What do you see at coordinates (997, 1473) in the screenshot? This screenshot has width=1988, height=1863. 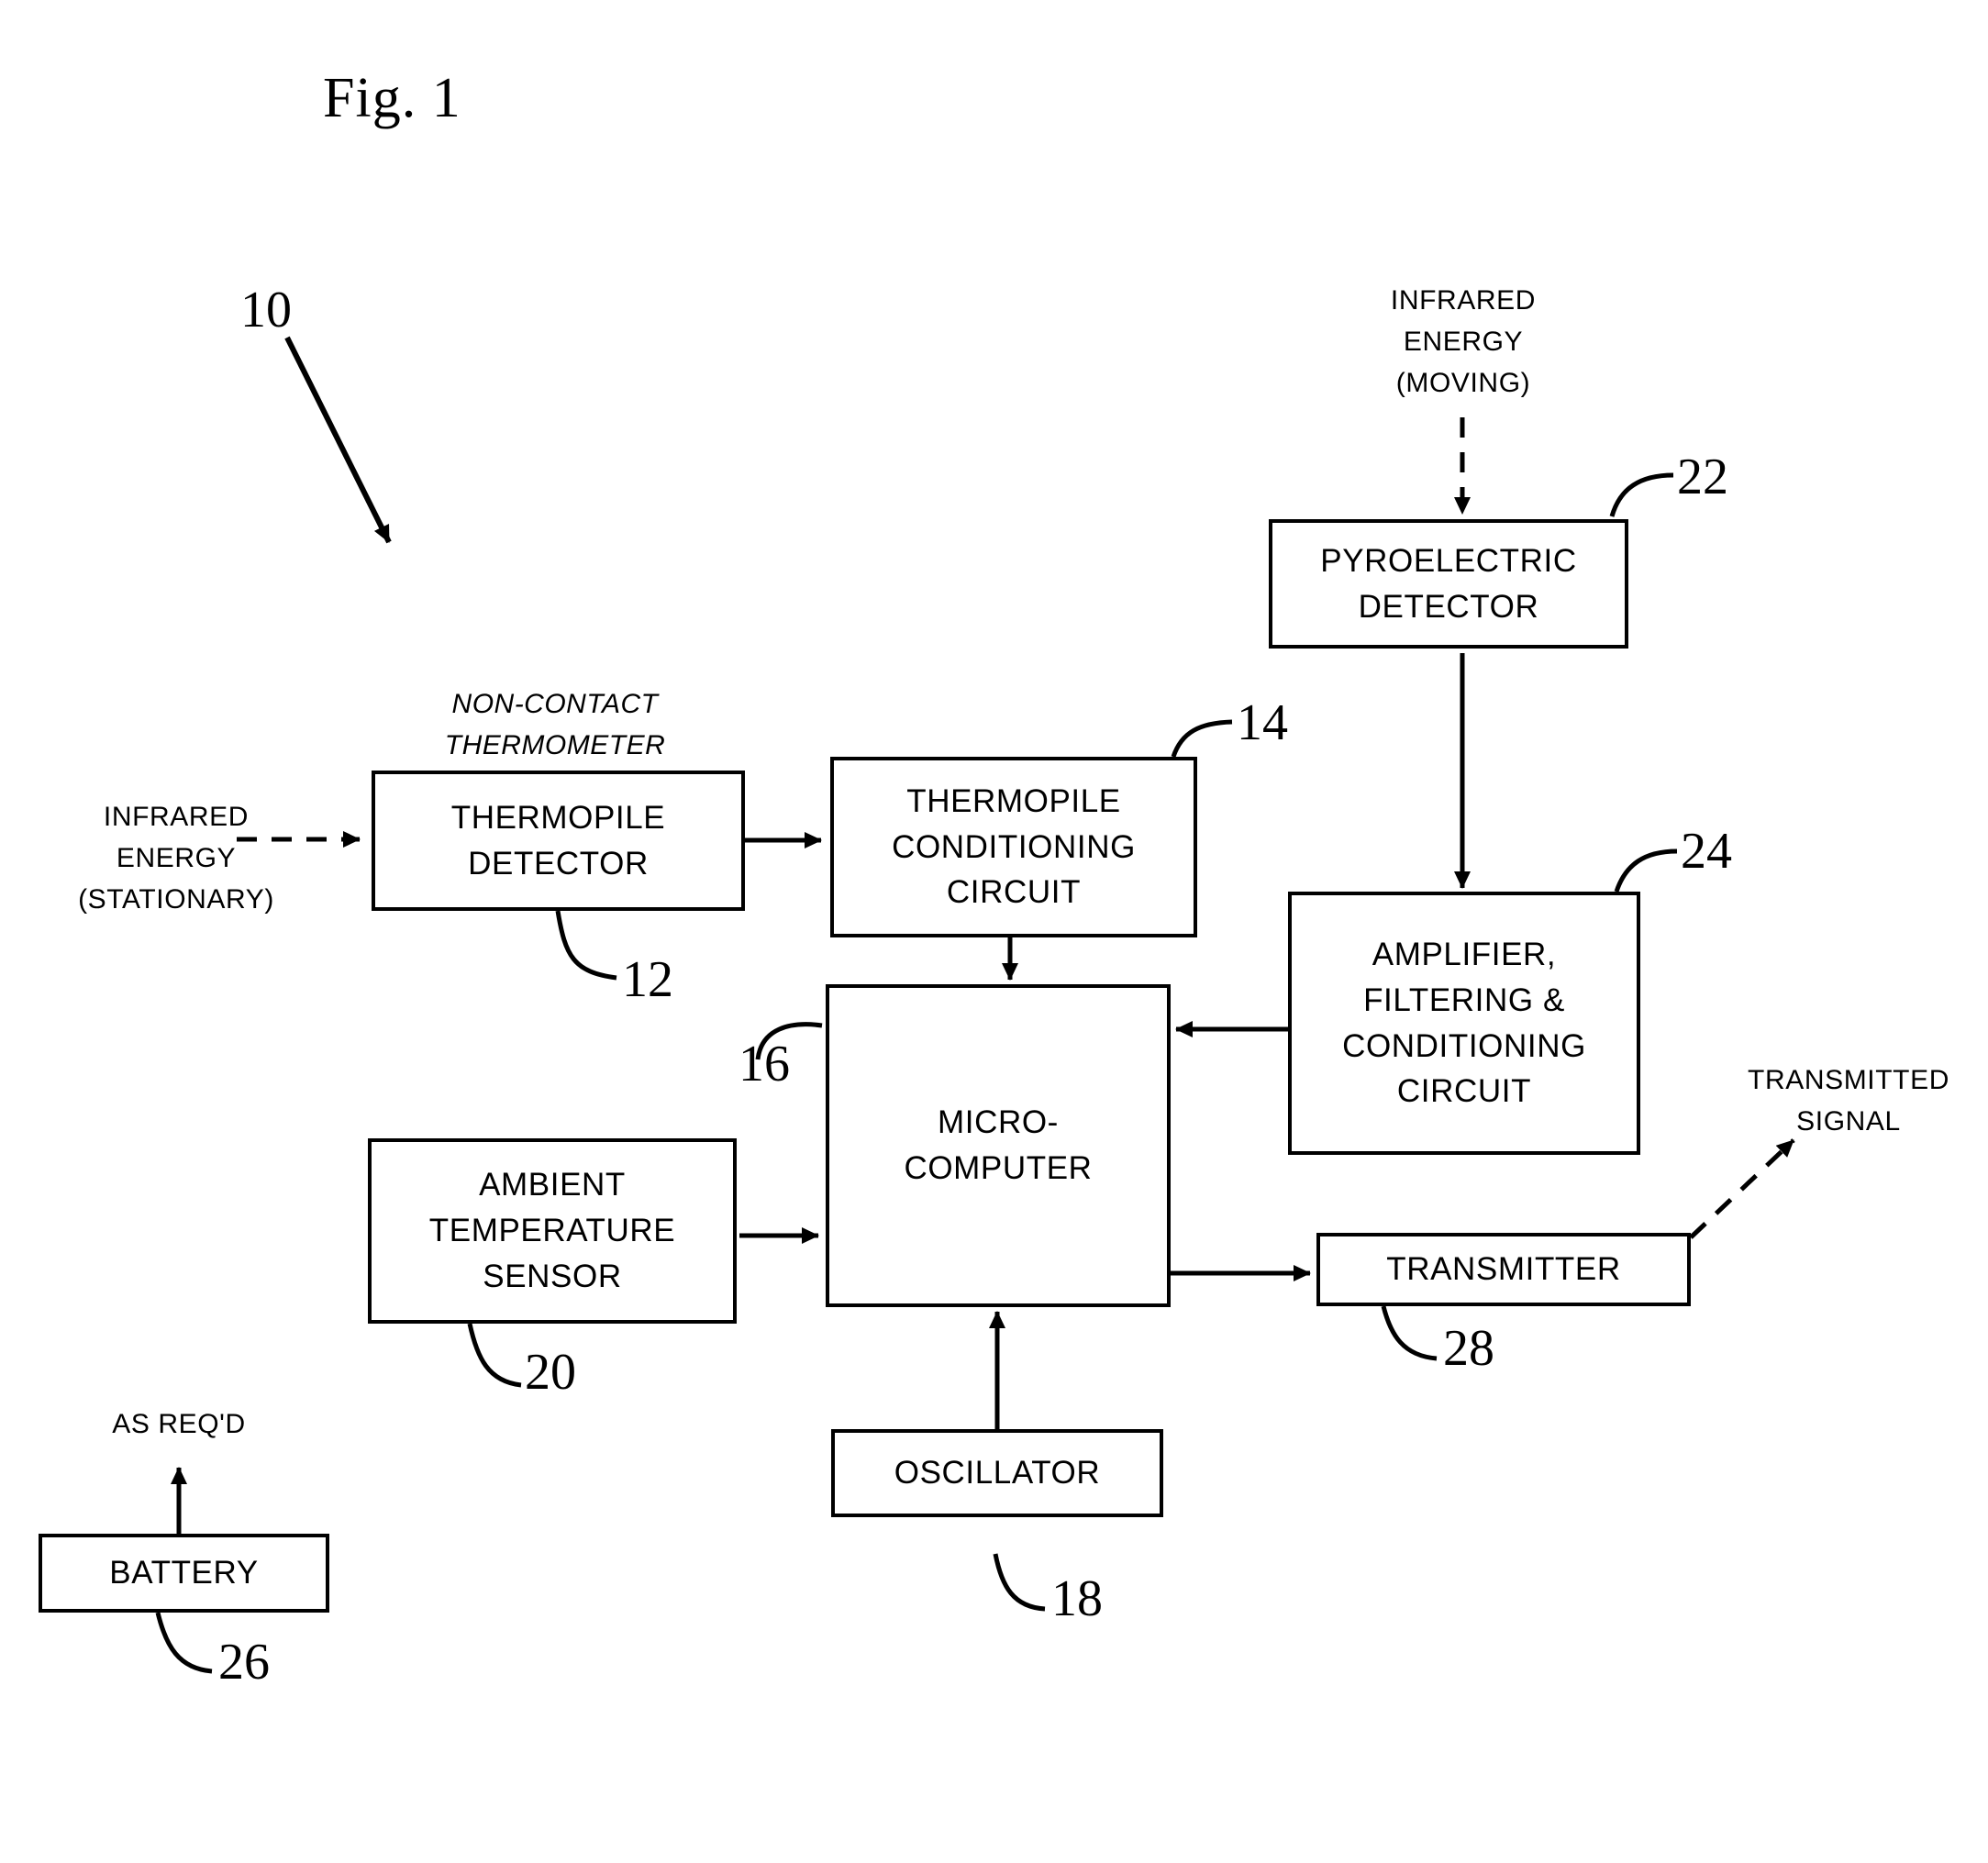 I see `block-oscillator: OSCILLATOR` at bounding box center [997, 1473].